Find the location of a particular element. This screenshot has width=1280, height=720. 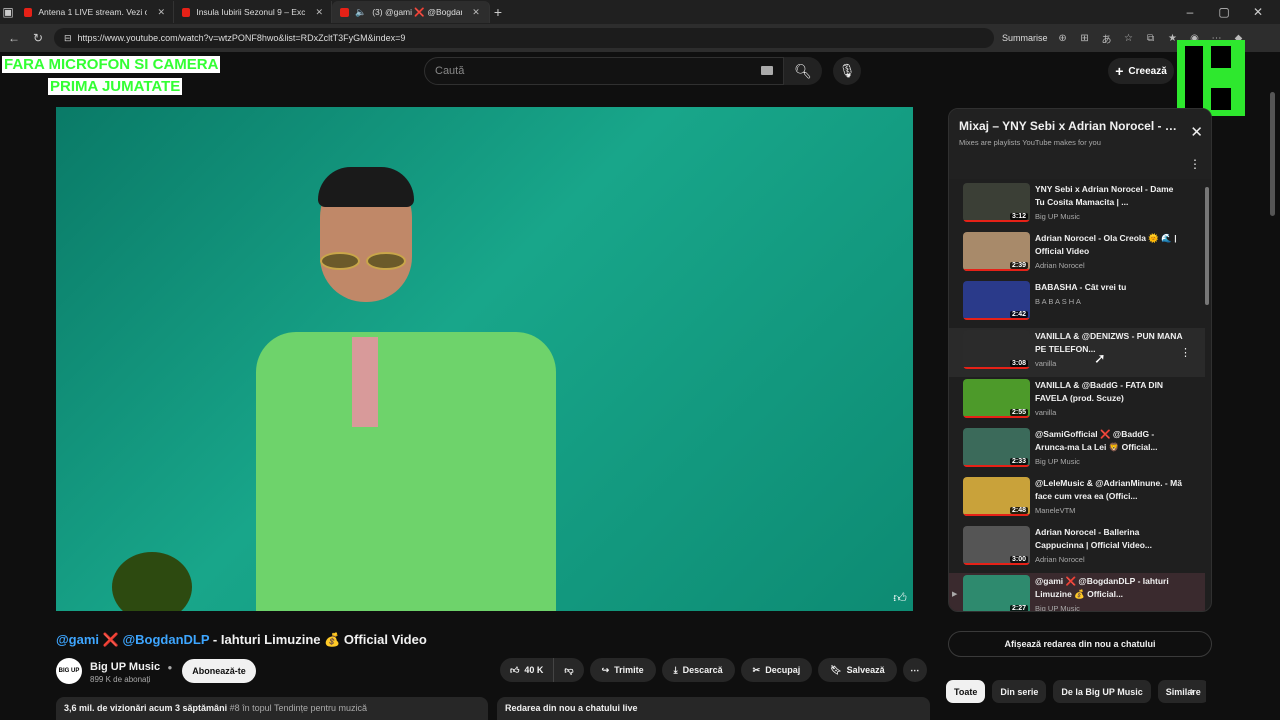

channel-avatar: BIG UP is located at coordinates (69, 670).